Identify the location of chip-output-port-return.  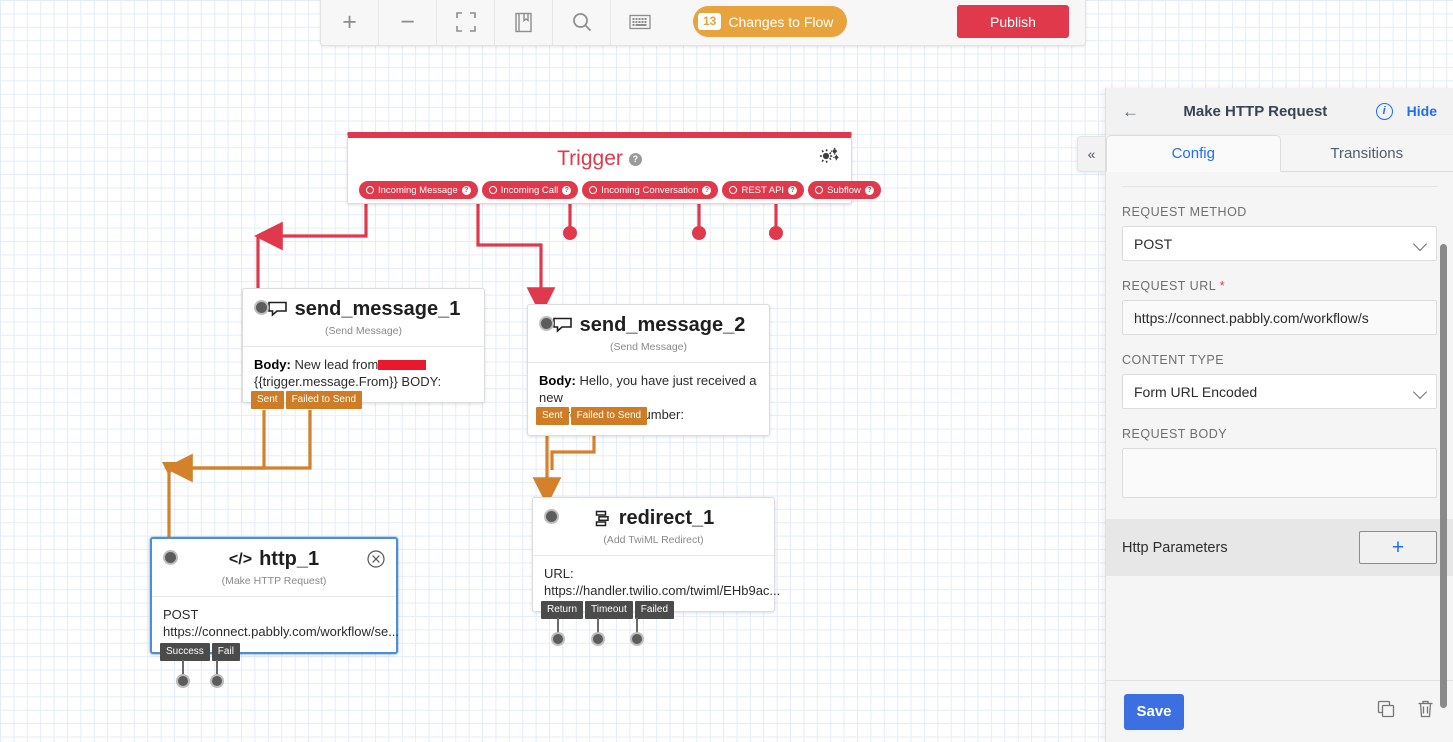
(558, 639).